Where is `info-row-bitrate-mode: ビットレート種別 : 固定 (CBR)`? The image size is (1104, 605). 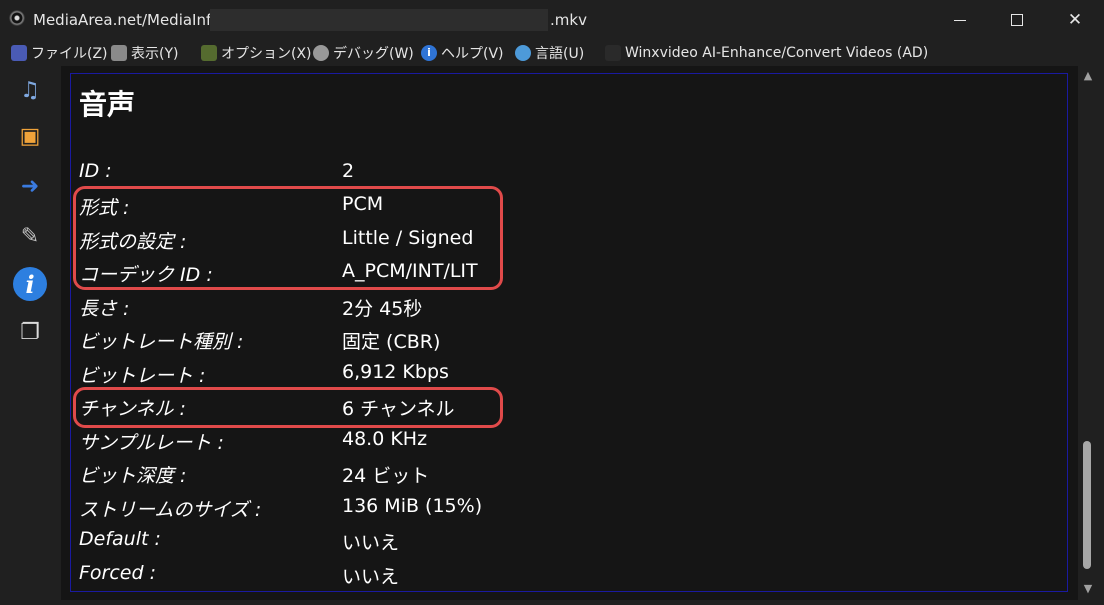
info-row-bitrate-mode: ビットレート種別 : 固定 (CBR) is located at coordinates (421, 339).